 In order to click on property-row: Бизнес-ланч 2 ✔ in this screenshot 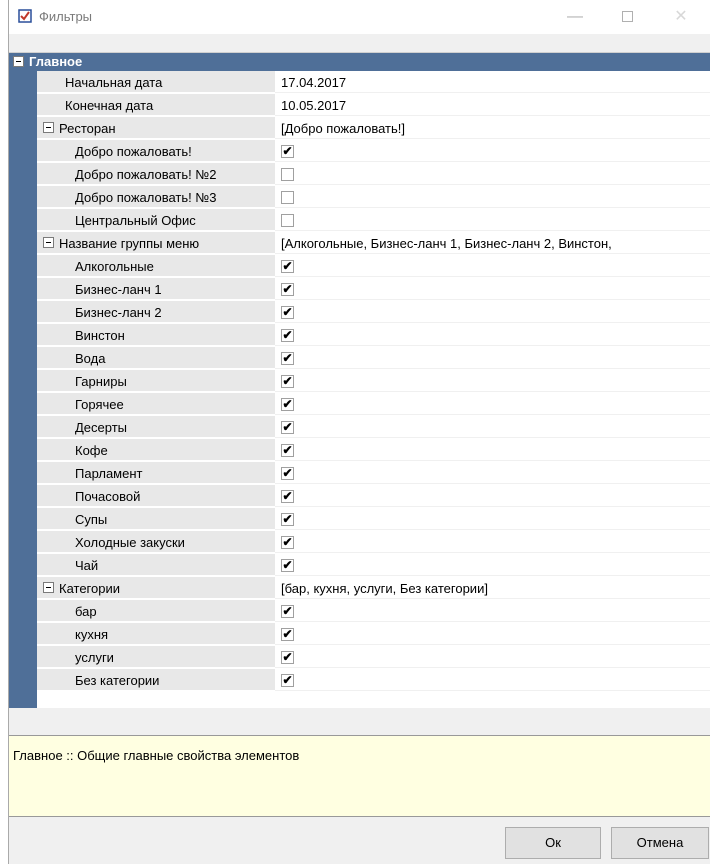, I will do `click(373, 312)`.